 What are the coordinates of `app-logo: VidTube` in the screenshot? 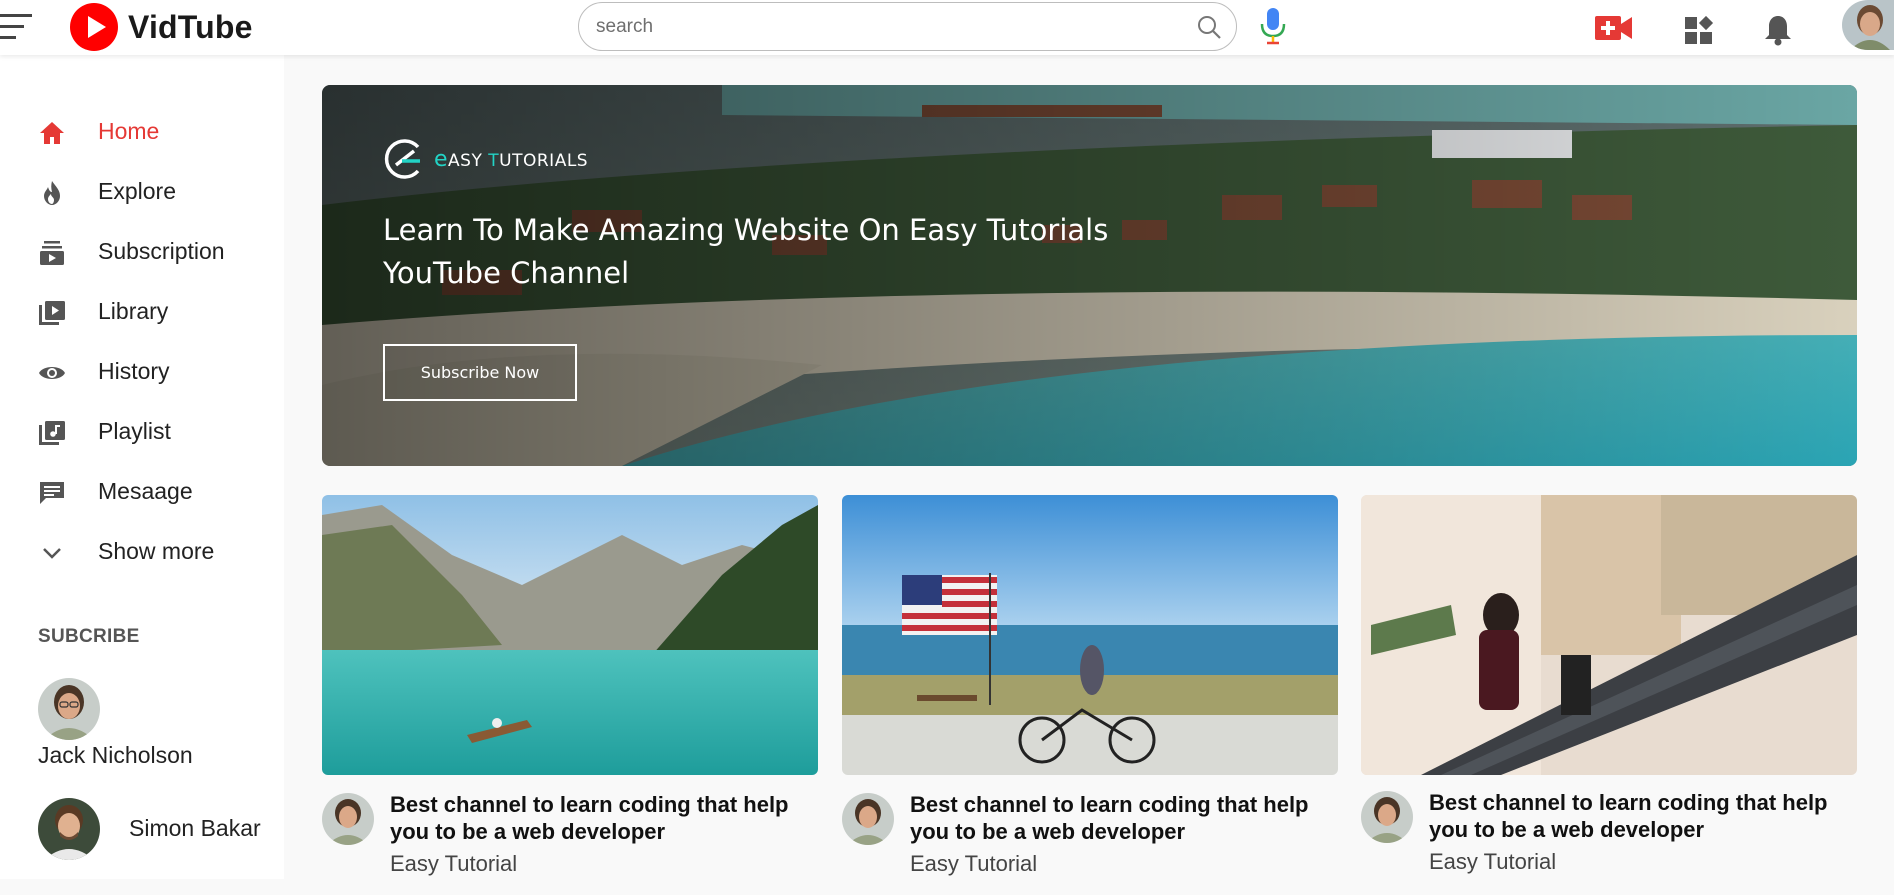 It's located at (161, 27).